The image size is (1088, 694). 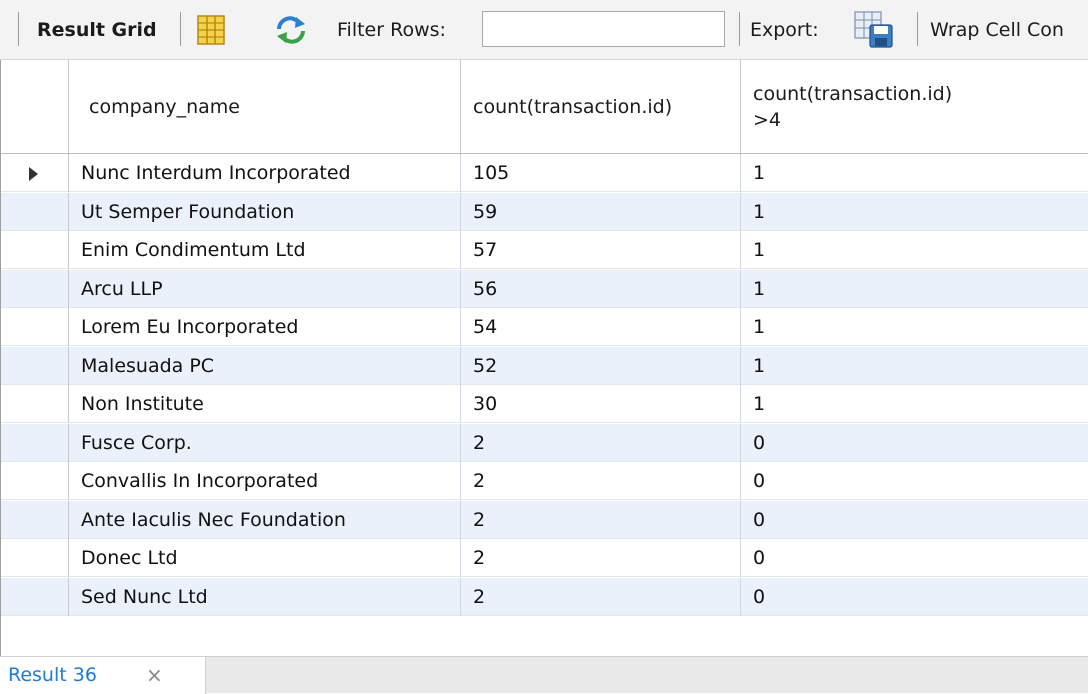 I want to click on wrap-cell-content-toggle: Wrap Cell Con, so click(x=997, y=30).